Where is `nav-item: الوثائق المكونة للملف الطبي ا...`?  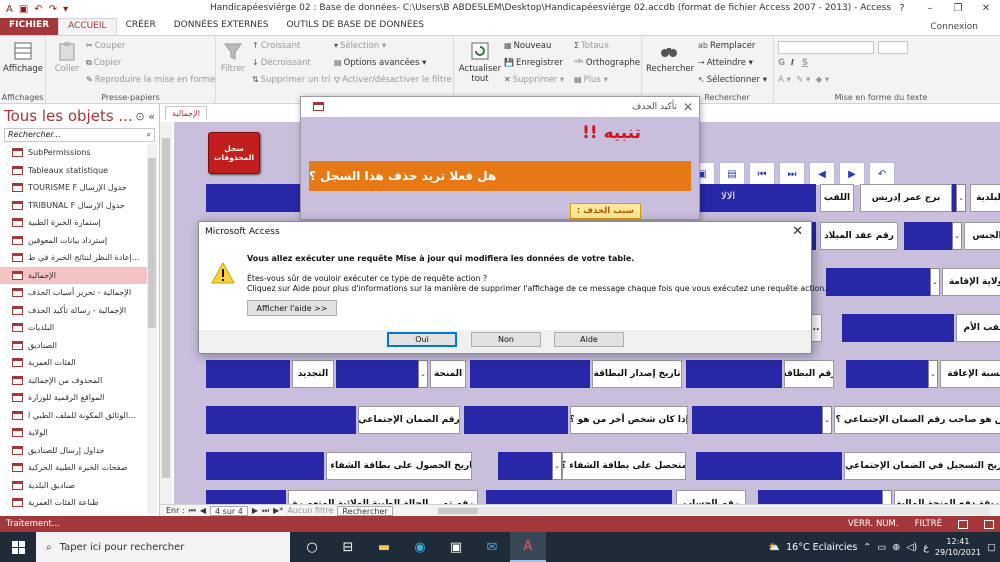
nav-item: الوثائق المكونة للملف الطبي ا... is located at coordinates (73, 416).